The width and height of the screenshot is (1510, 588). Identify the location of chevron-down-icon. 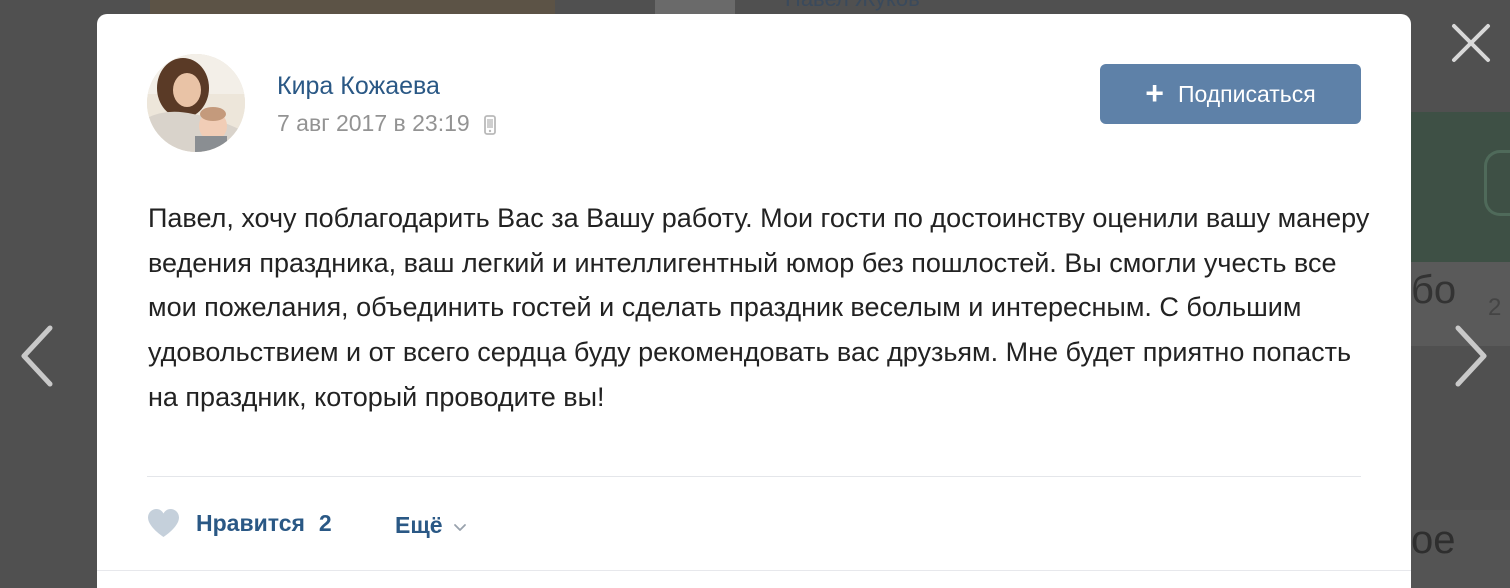
(459, 527).